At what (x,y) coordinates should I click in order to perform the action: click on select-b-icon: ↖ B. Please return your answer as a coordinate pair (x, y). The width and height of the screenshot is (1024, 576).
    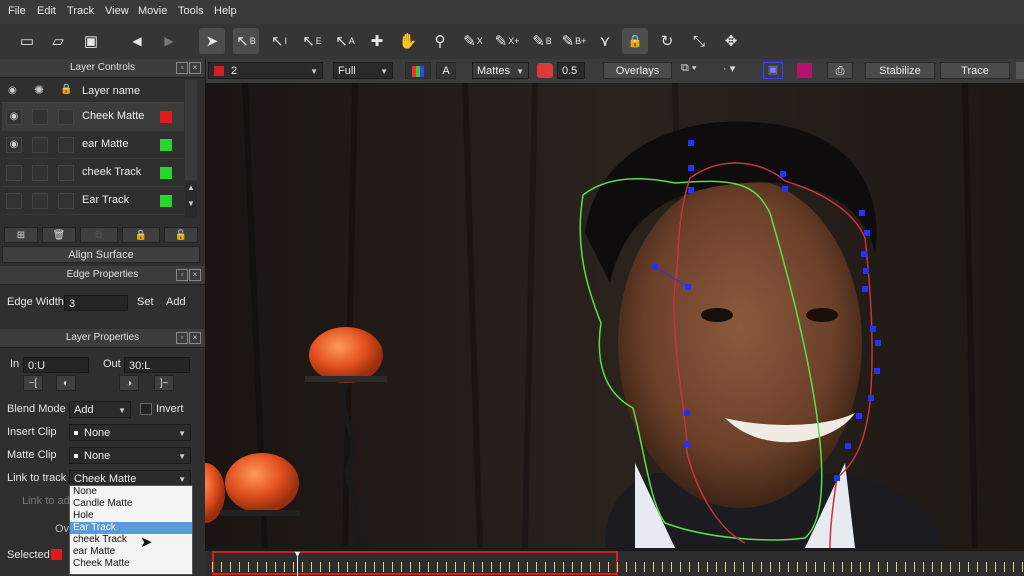
    Looking at the image, I should click on (246, 41).